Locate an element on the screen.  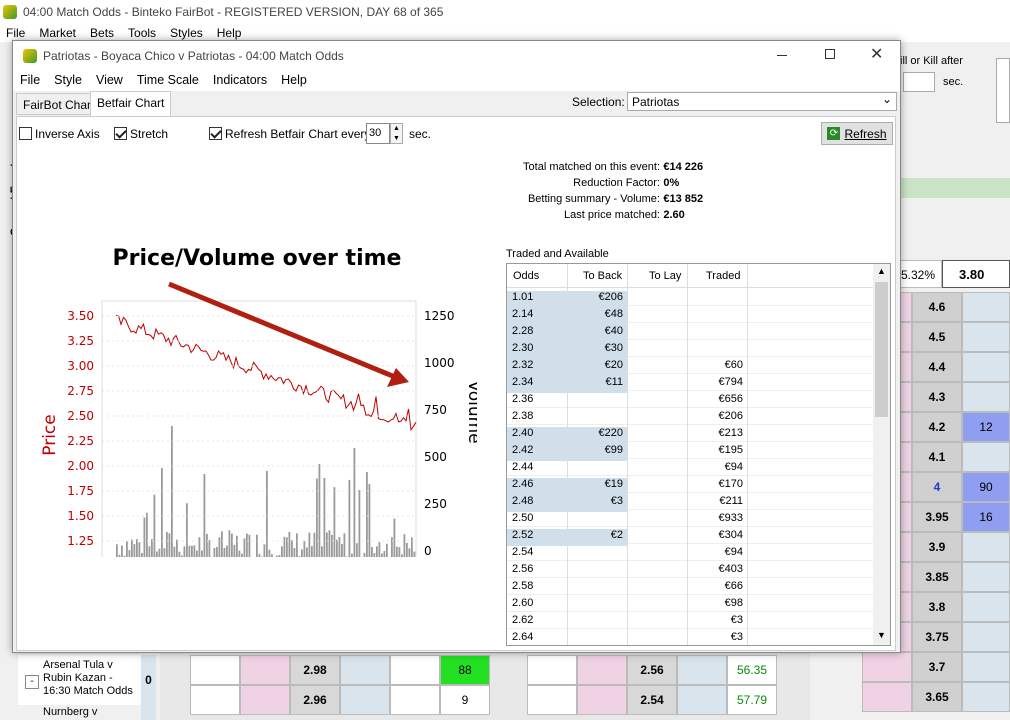
ladder-price: 3.7 is located at coordinates (937, 667).